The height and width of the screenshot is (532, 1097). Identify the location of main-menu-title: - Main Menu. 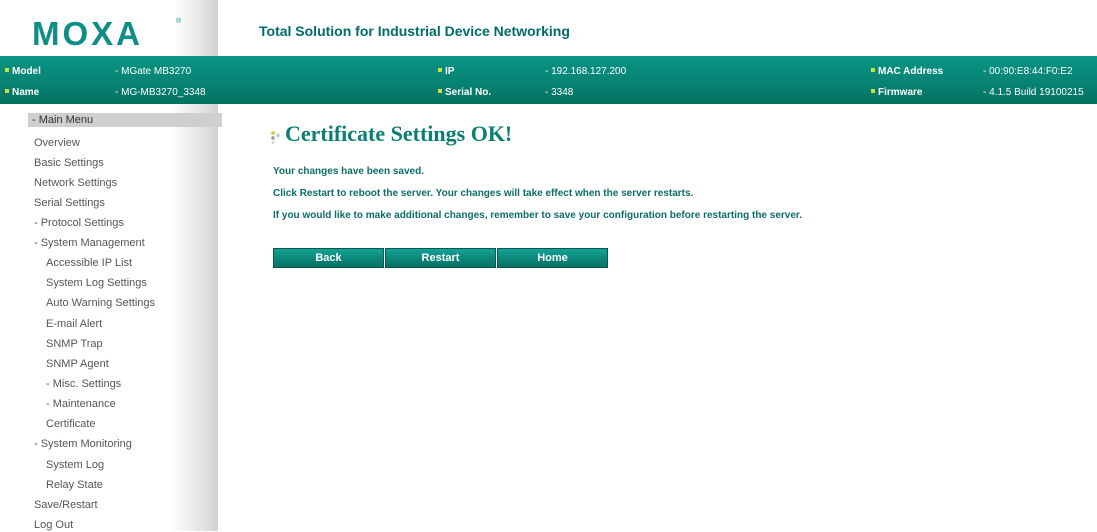
(125, 120).